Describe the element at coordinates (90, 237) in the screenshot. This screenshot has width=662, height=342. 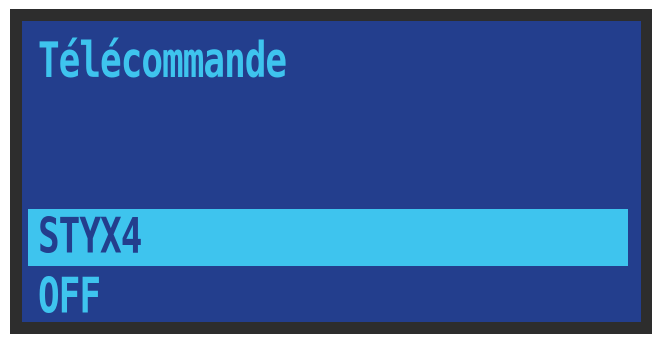
I see `menu-item-label: STYX4` at that location.